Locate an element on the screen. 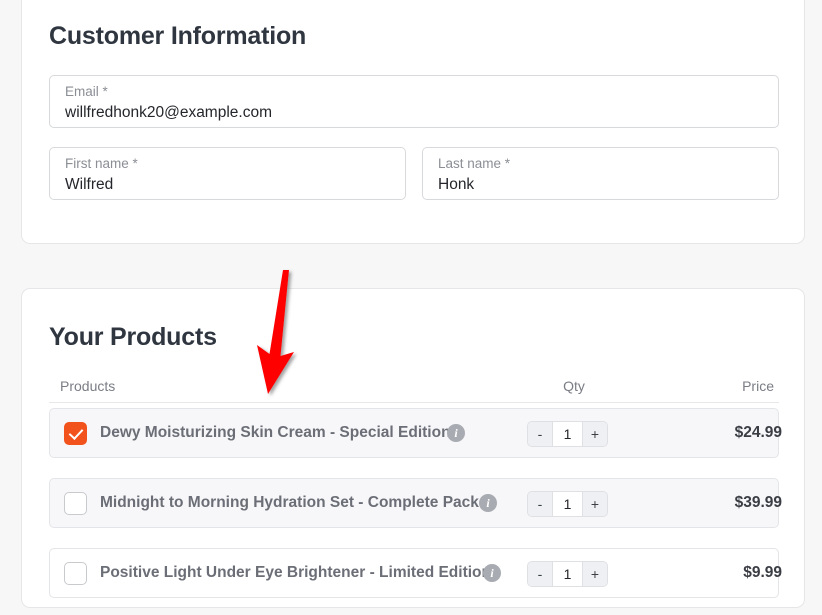 Image resolution: width=822 pixels, height=615 pixels. column-header-products: Products is located at coordinates (88, 386).